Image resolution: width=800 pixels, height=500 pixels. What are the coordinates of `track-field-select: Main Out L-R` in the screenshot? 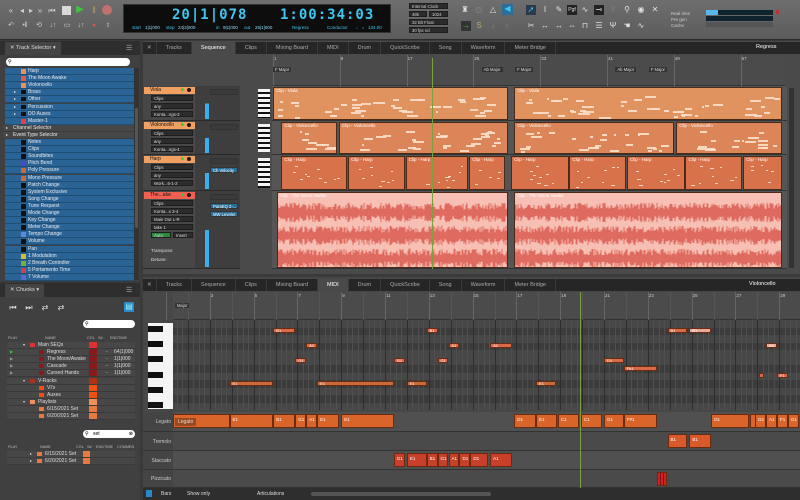 It's located at (172, 219).